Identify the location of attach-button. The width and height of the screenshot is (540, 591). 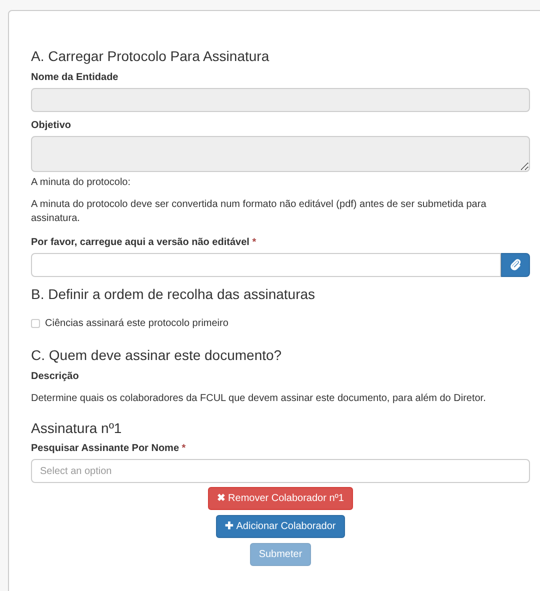
(515, 265).